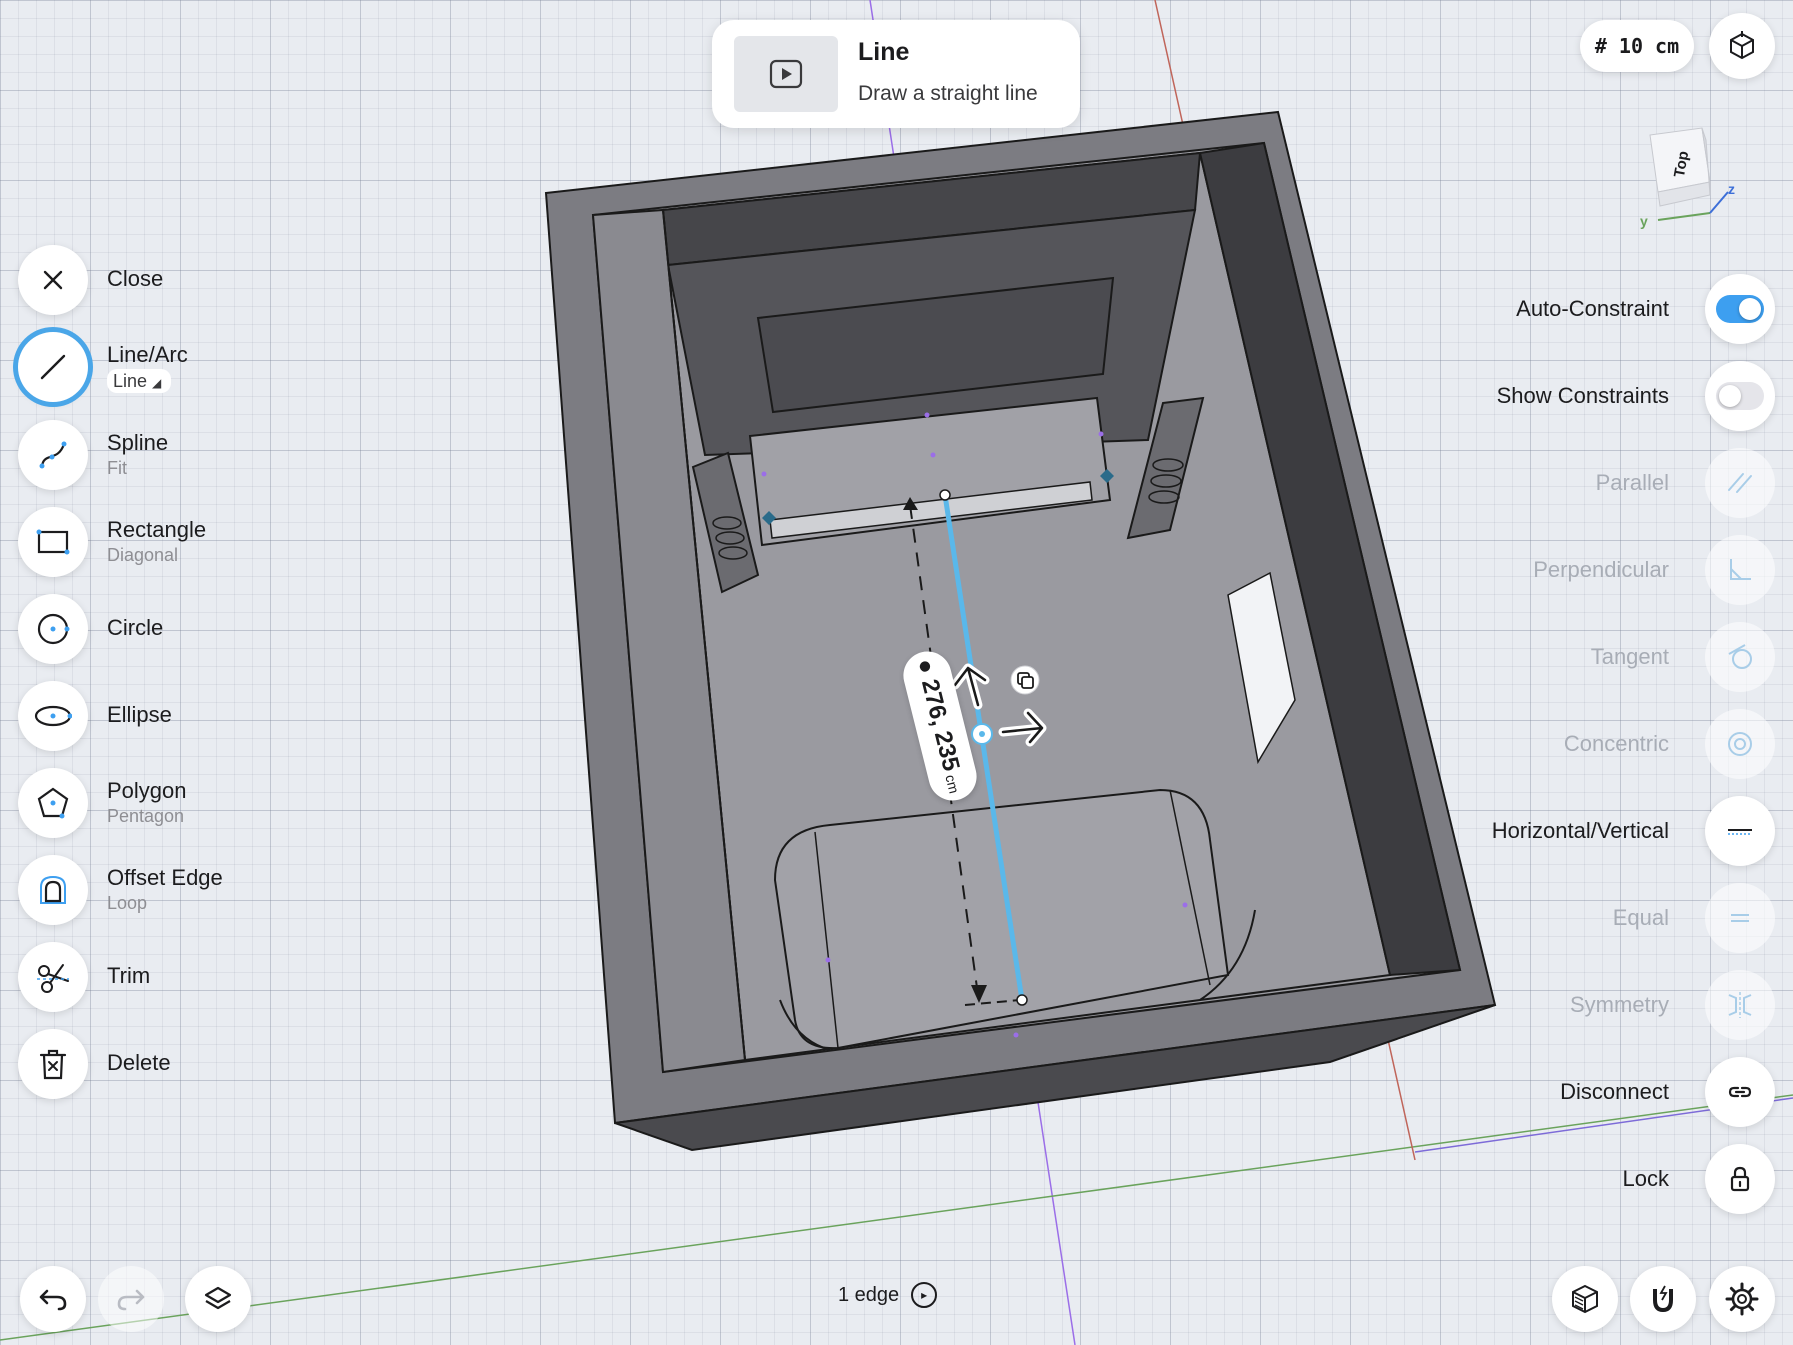 The width and height of the screenshot is (1793, 1345). What do you see at coordinates (1629, 656) in the screenshot?
I see `tangent-label: Tangent` at bounding box center [1629, 656].